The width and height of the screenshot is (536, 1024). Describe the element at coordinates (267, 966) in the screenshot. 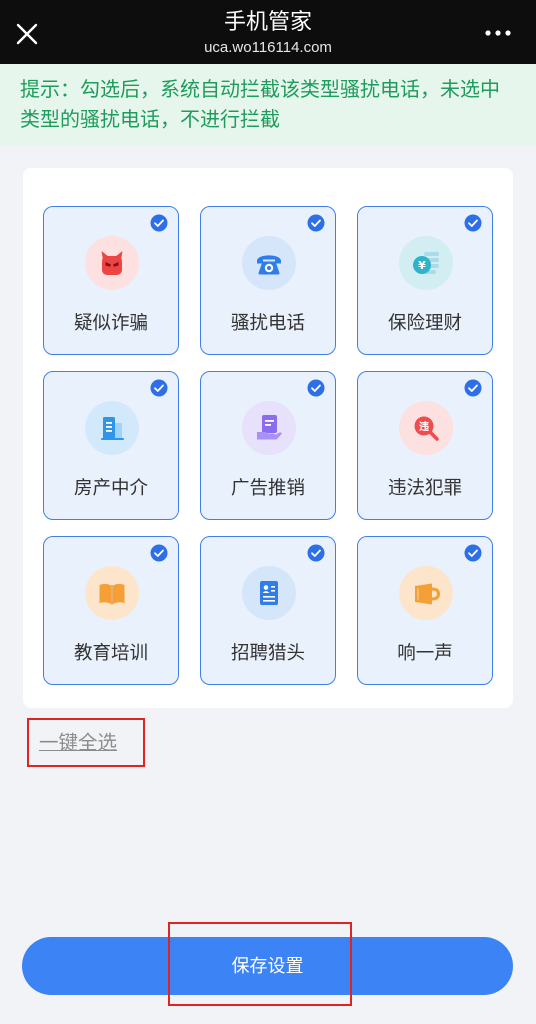

I see `save-settings-button: 保存设置` at that location.